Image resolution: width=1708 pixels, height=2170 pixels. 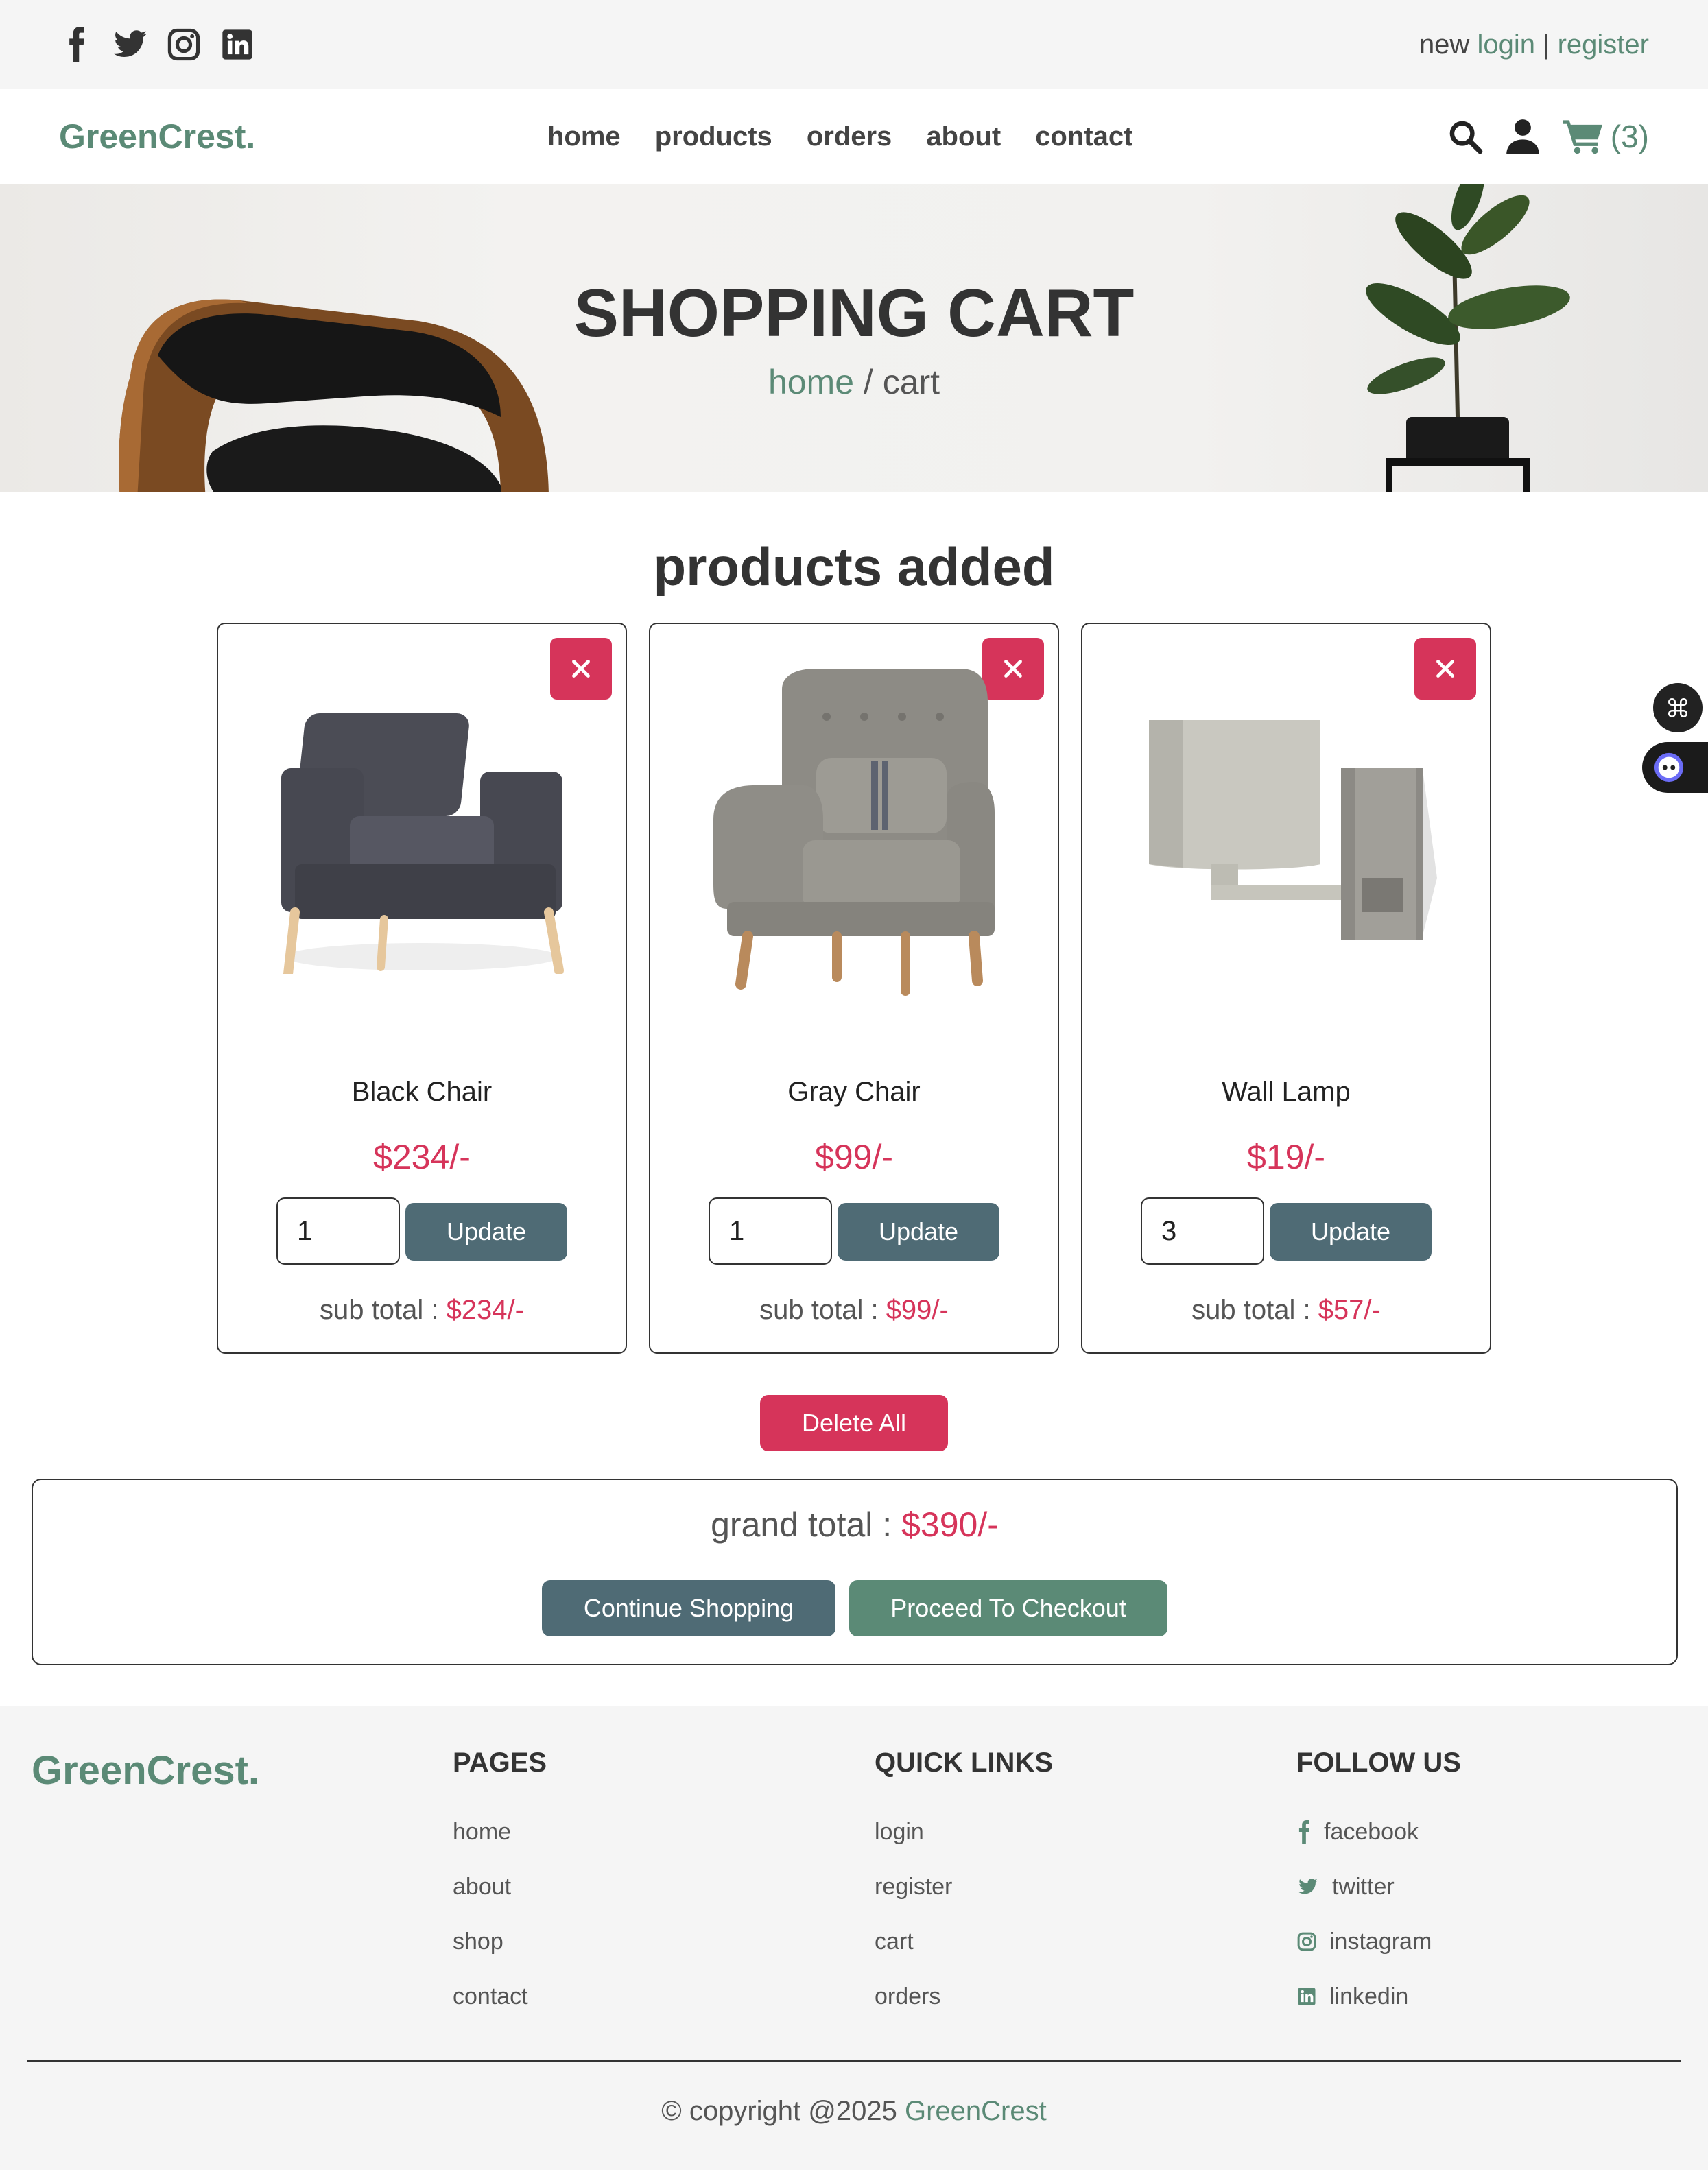 I want to click on floating-command-button, so click(x=1678, y=707).